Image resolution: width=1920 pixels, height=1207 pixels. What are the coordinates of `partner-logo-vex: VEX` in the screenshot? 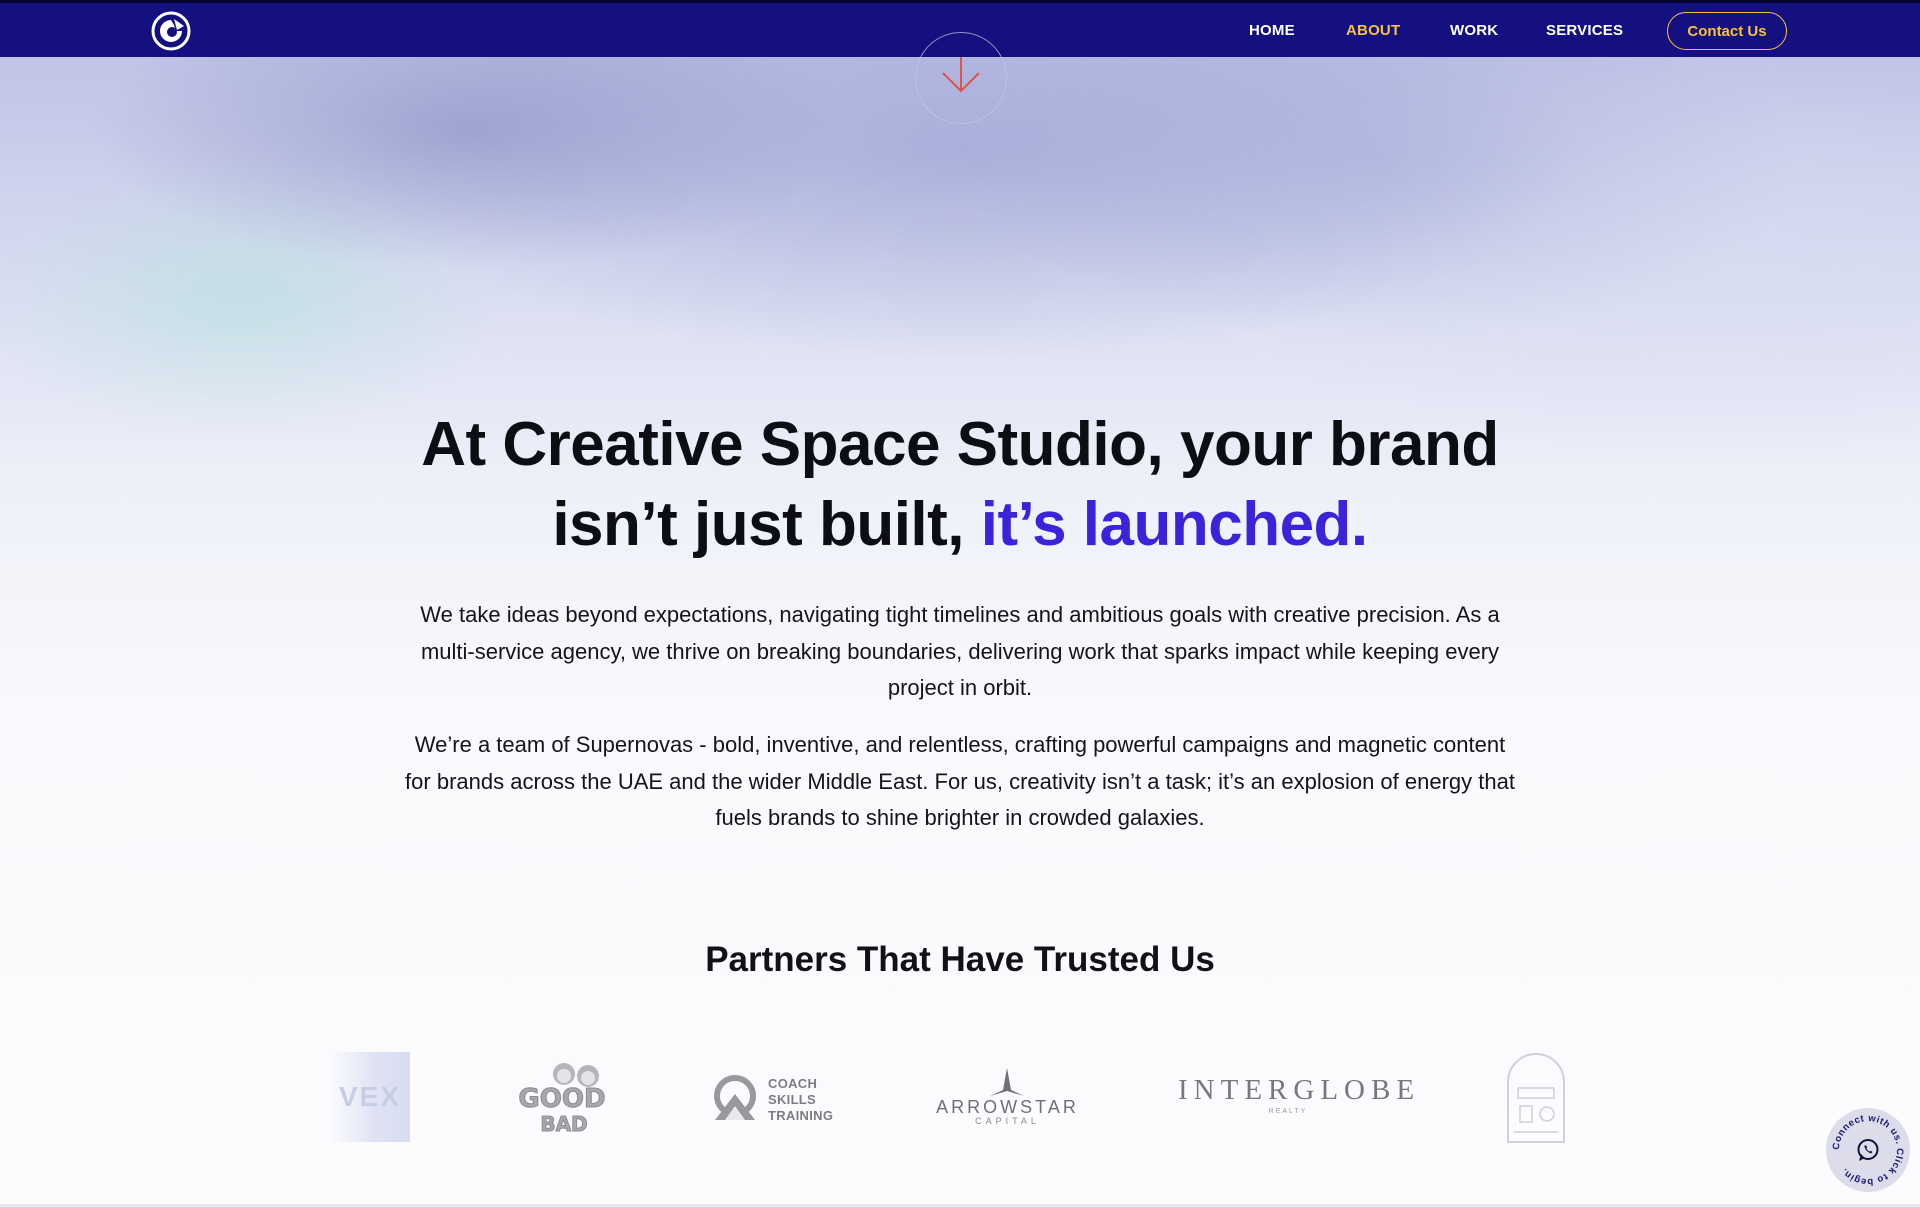 It's located at (370, 1097).